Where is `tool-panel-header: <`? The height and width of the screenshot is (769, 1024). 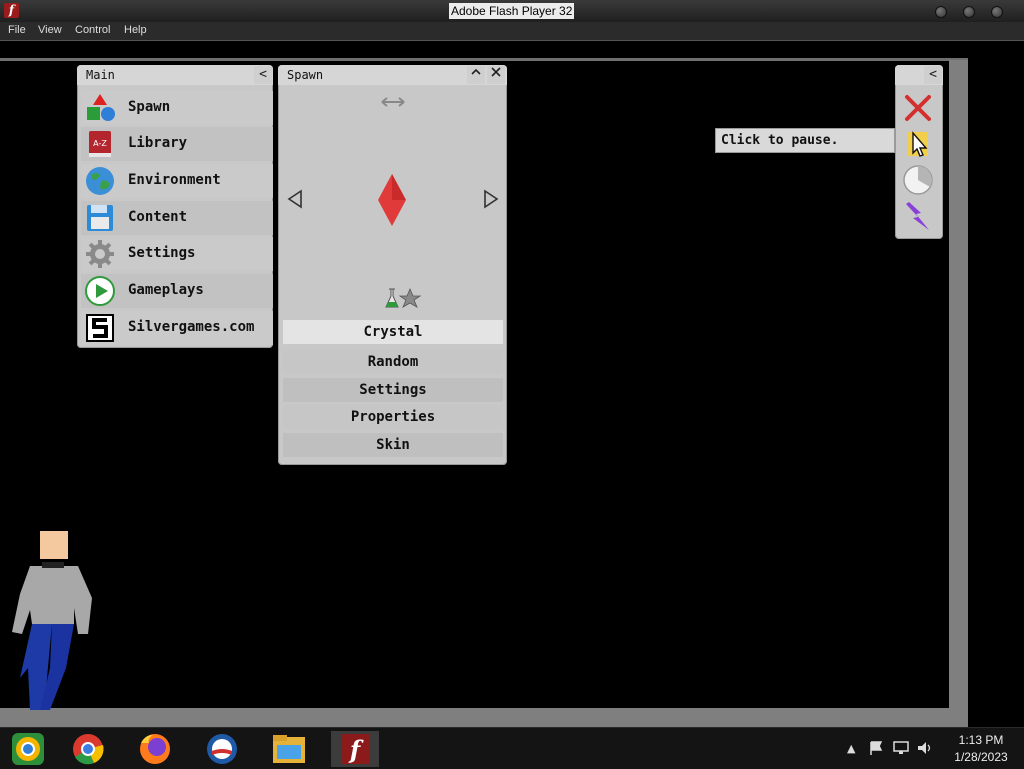
tool-panel-header: < is located at coordinates (919, 75).